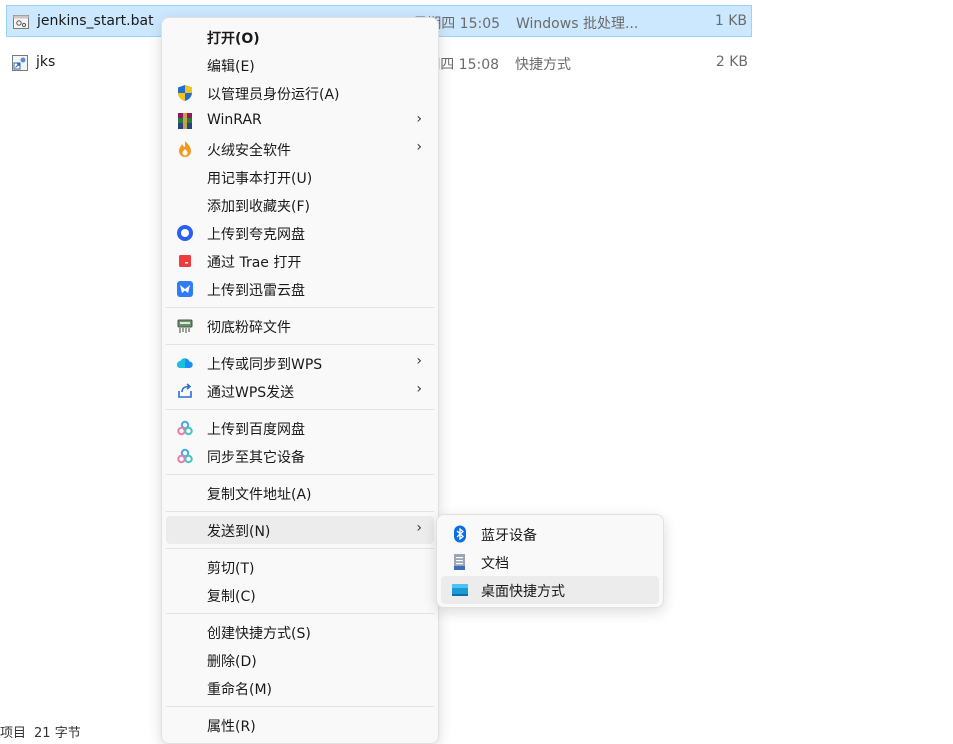 This screenshot has width=953, height=744. What do you see at coordinates (258, 207) in the screenshot?
I see `menu-item-label: 添加到收藏夹(F)` at bounding box center [258, 207].